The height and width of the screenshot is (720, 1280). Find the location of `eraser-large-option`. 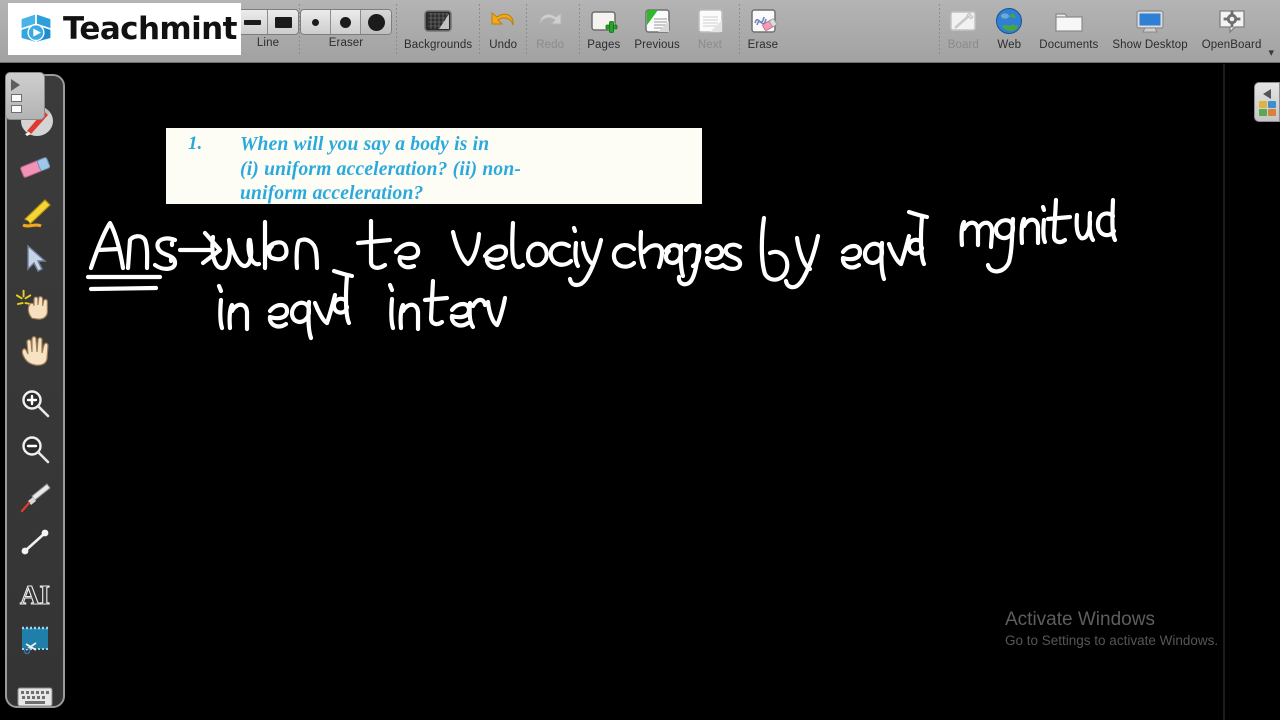

eraser-large-option is located at coordinates (376, 22).